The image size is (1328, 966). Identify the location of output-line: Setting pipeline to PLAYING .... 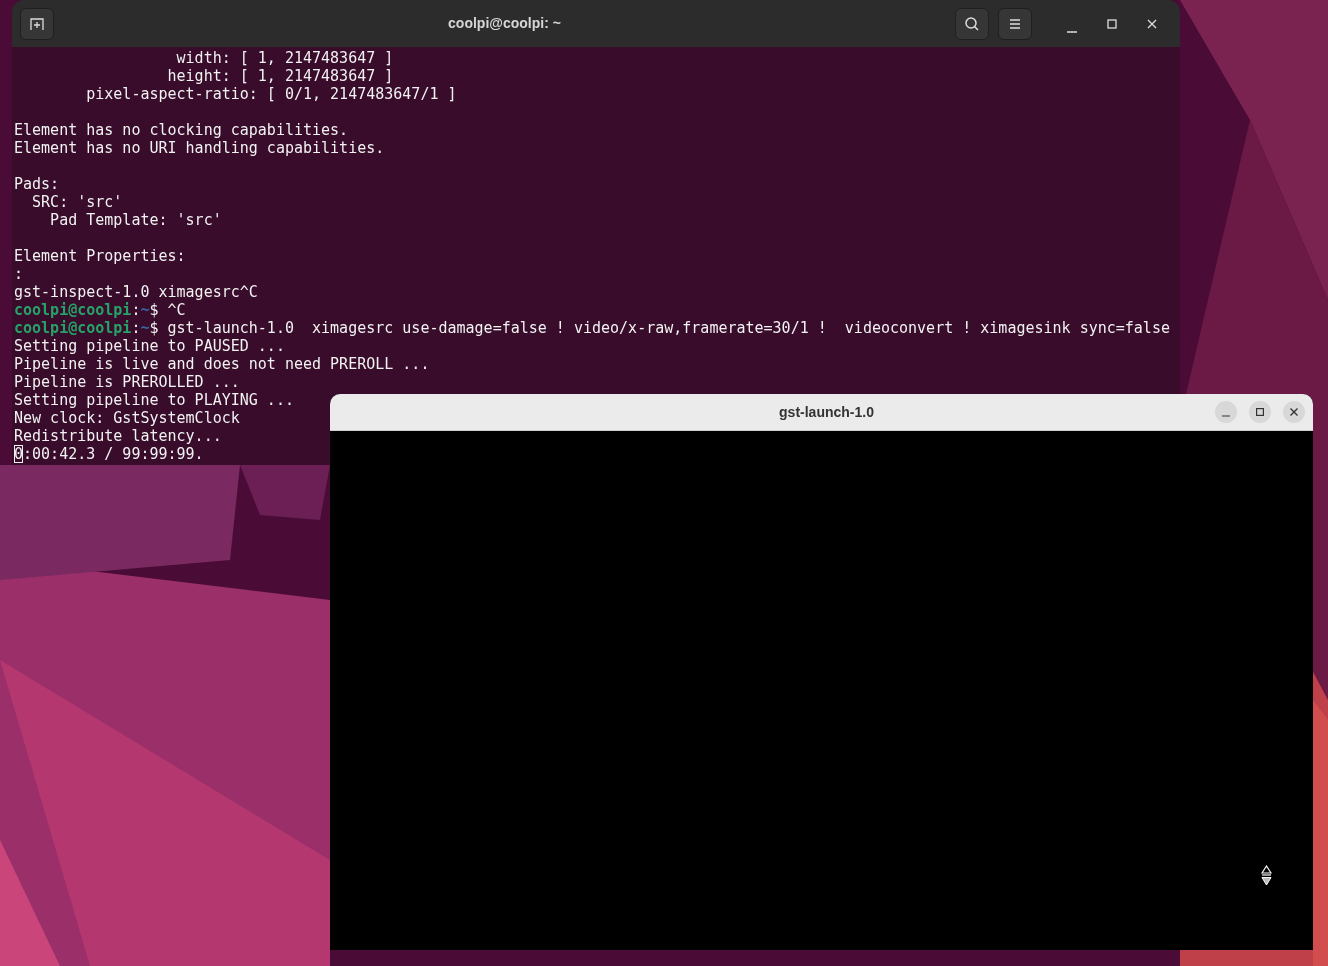
(154, 400).